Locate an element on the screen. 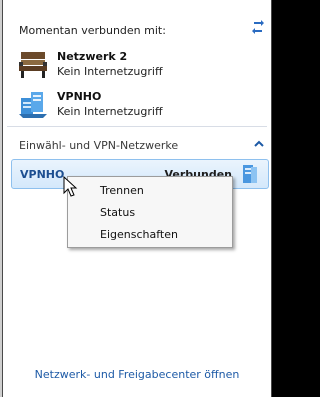  context-menu: Trennen Status Eigenschaften is located at coordinates (150, 212).